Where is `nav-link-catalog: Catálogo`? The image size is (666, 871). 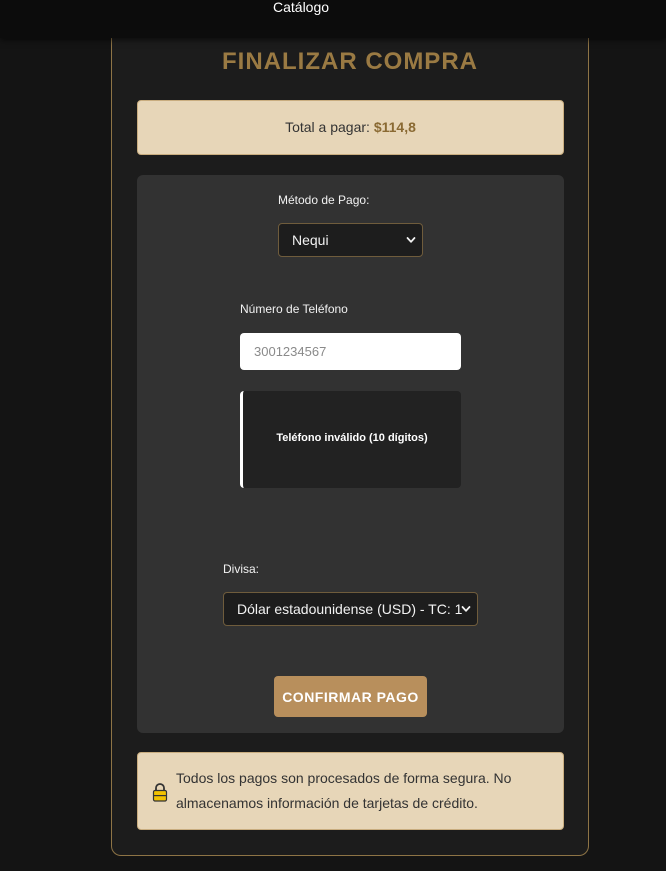
nav-link-catalog: Catálogo is located at coordinates (301, 7).